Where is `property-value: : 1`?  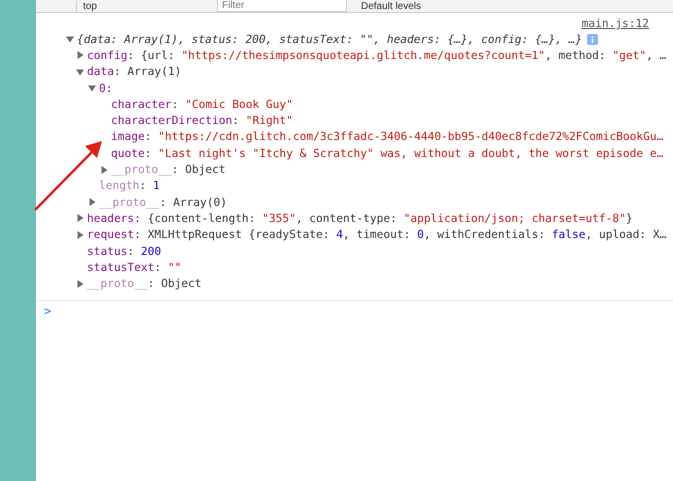
property-value: : 1 is located at coordinates (149, 185).